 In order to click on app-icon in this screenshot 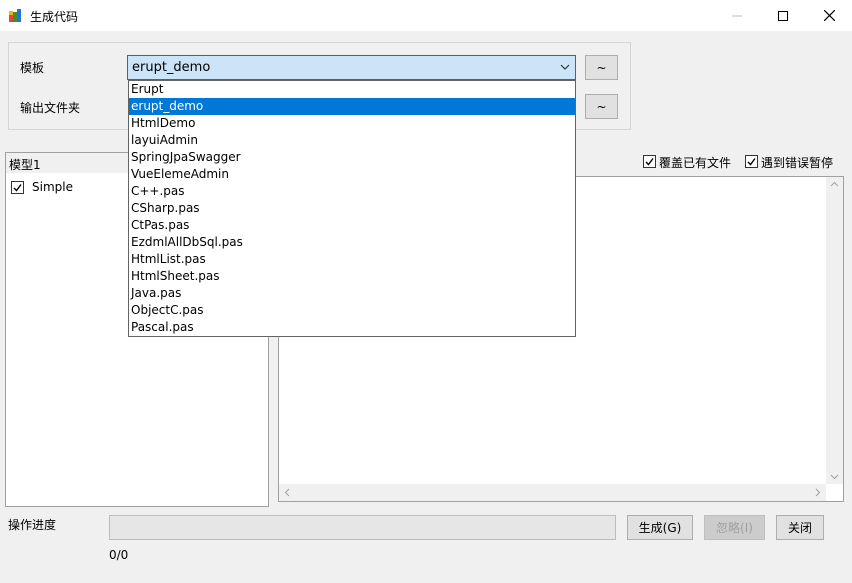, I will do `click(15, 15)`.